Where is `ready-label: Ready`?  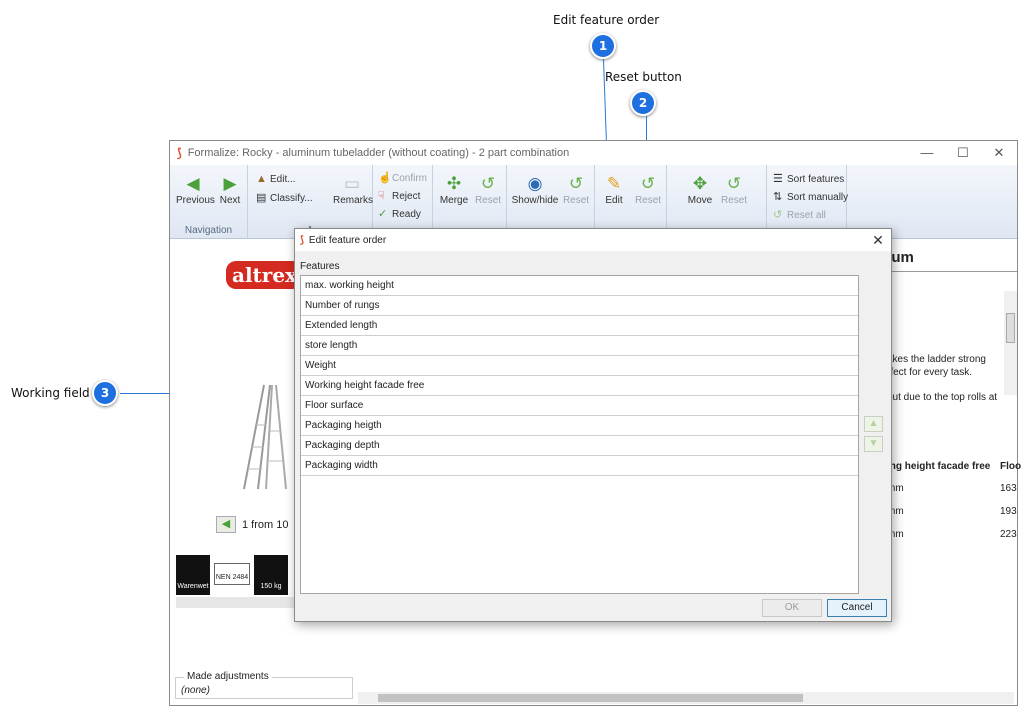
ready-label: Ready is located at coordinates (406, 214).